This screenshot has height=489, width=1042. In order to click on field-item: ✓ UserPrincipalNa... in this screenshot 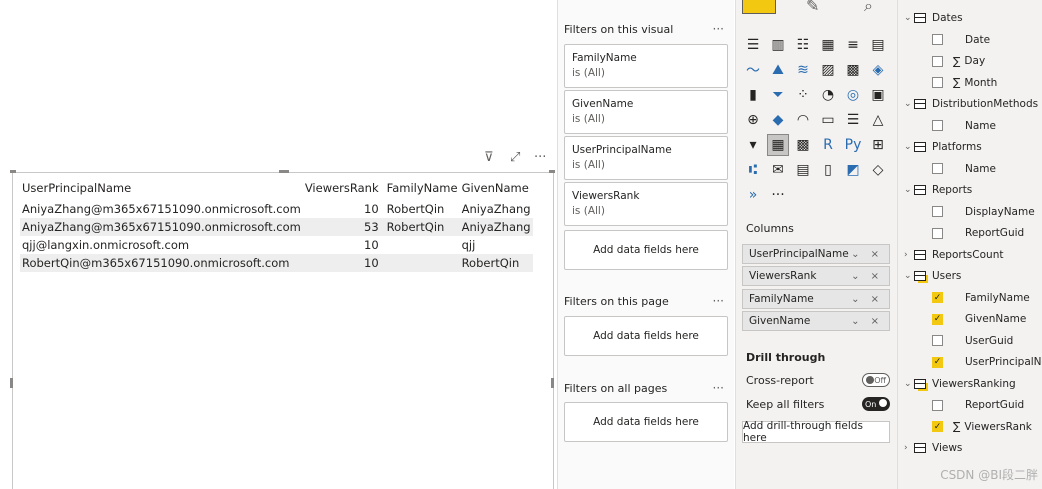, I will do `click(987, 362)`.